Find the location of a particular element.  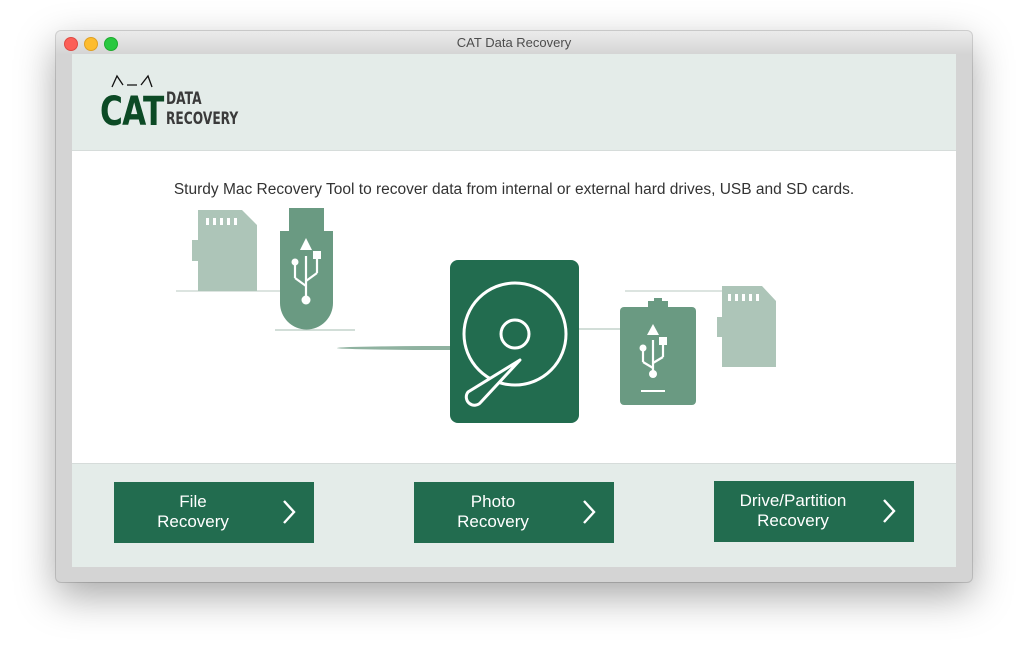

hard-drive-icon is located at coordinates (514, 341).